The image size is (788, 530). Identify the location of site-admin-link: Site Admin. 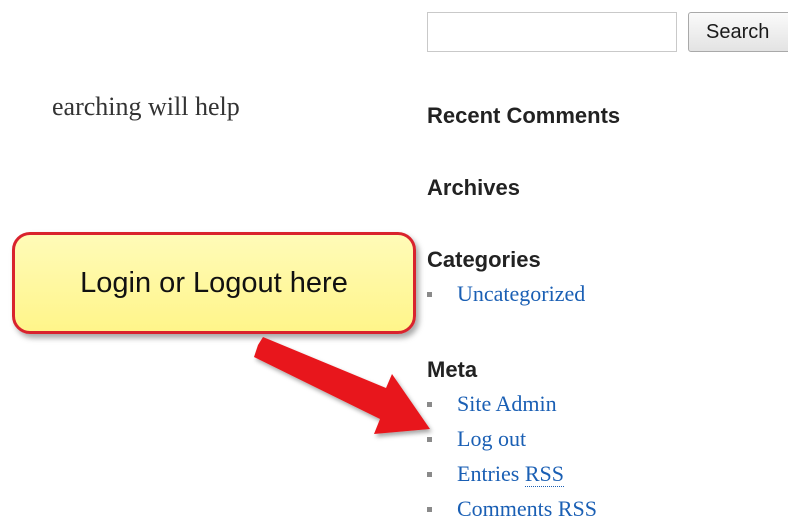
(507, 403).